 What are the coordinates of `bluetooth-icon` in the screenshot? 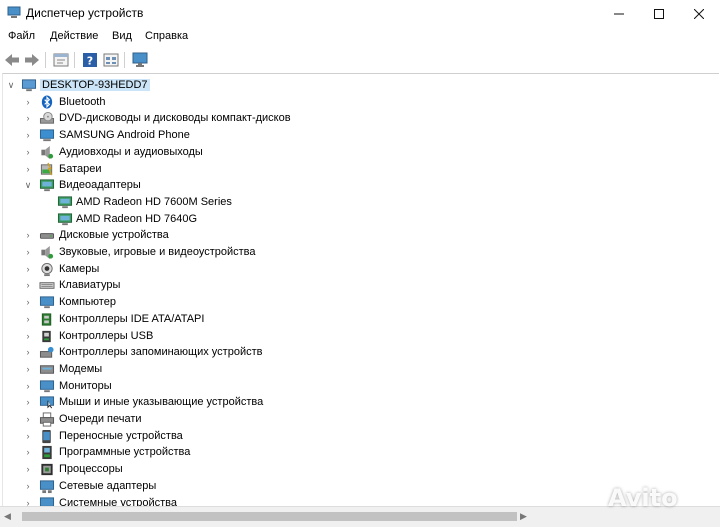 It's located at (47, 102).